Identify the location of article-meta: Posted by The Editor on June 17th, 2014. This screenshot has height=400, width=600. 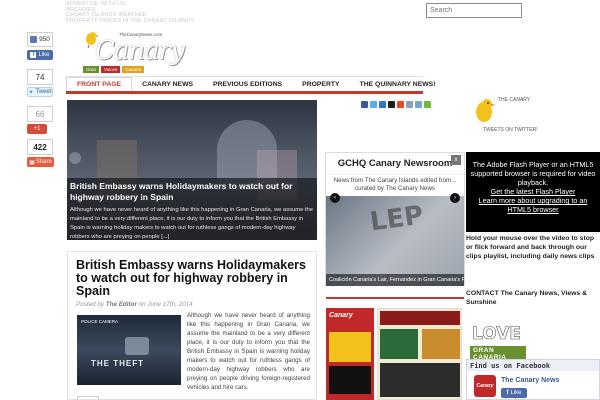
(192, 304).